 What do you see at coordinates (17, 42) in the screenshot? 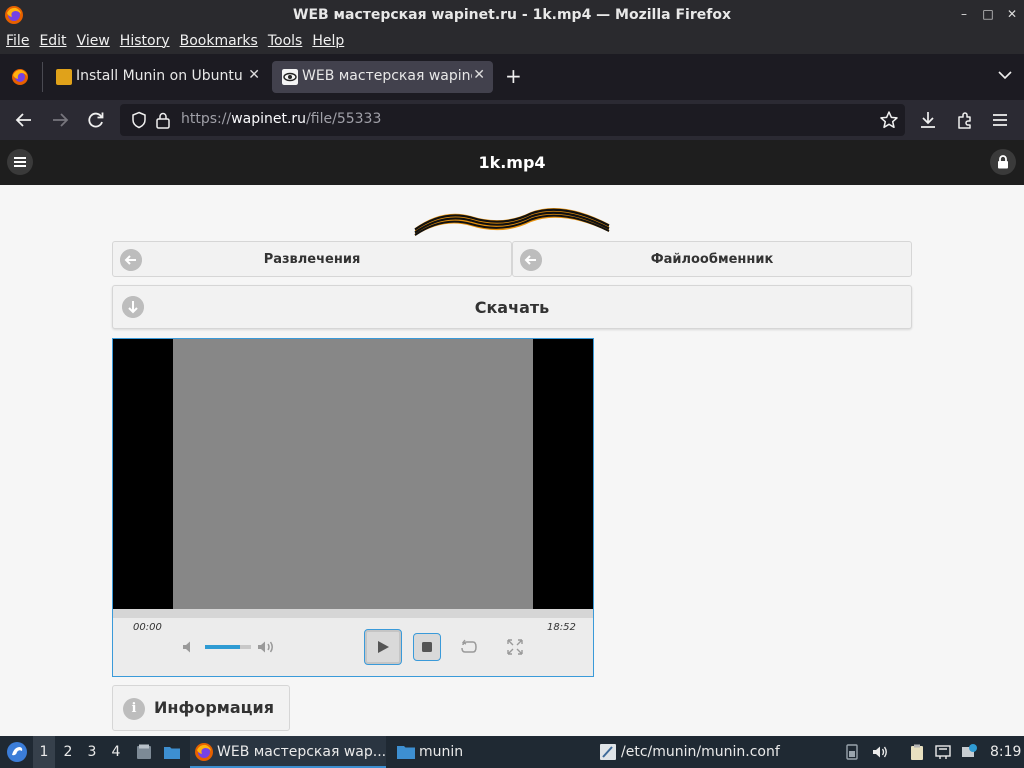
I see `menu-file: File` at bounding box center [17, 42].